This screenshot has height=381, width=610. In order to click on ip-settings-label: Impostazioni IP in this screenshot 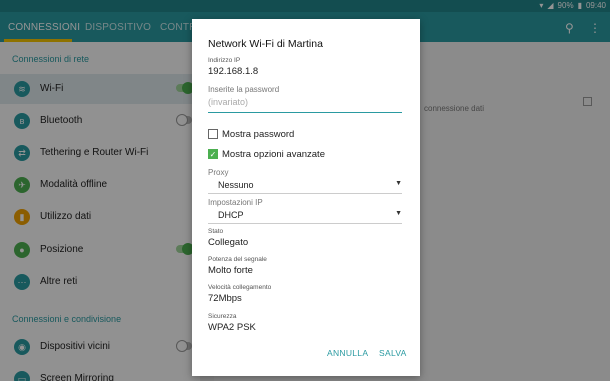, I will do `click(235, 202)`.